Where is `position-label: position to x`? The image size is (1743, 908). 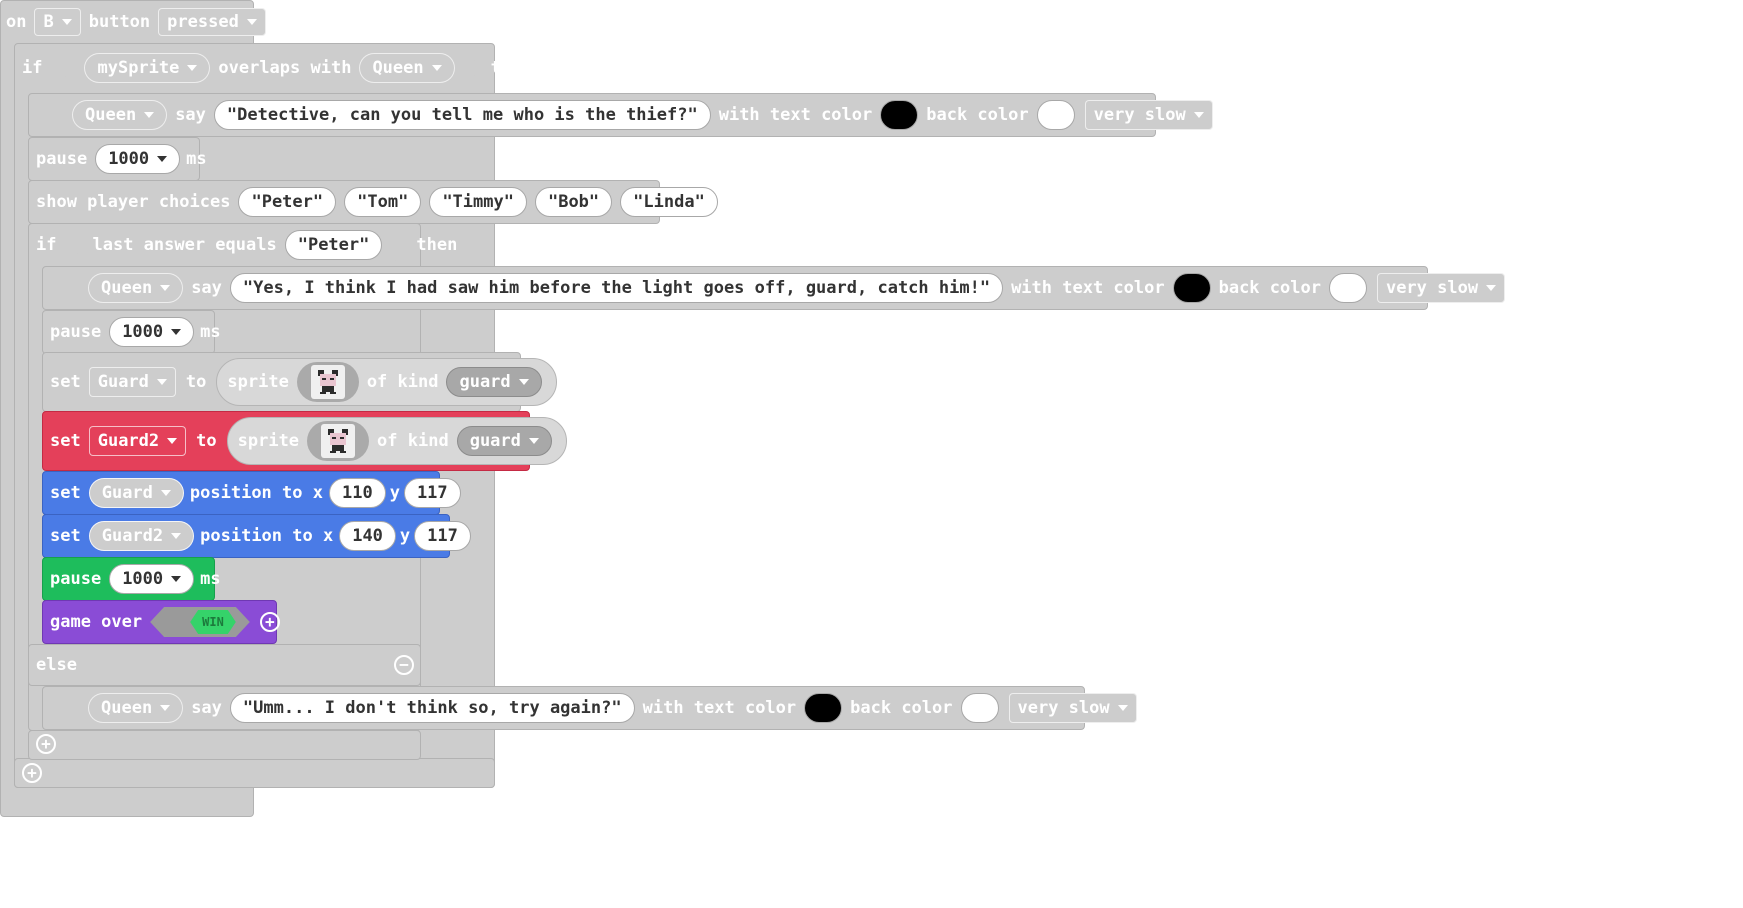
position-label: position to x is located at coordinates (256, 493).